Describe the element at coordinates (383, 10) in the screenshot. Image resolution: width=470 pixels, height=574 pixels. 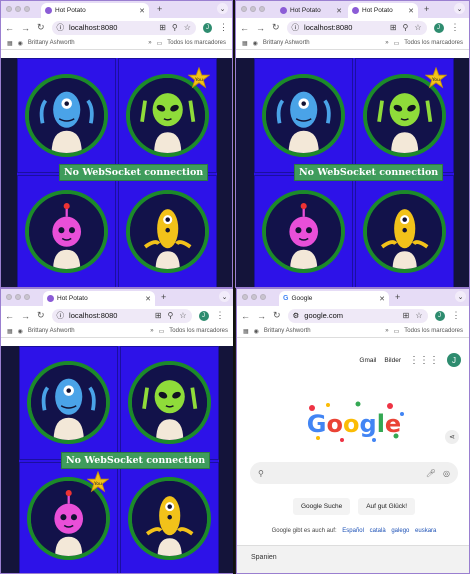
I see `tab-hot-potato-2: Hot Potato ✕` at that location.